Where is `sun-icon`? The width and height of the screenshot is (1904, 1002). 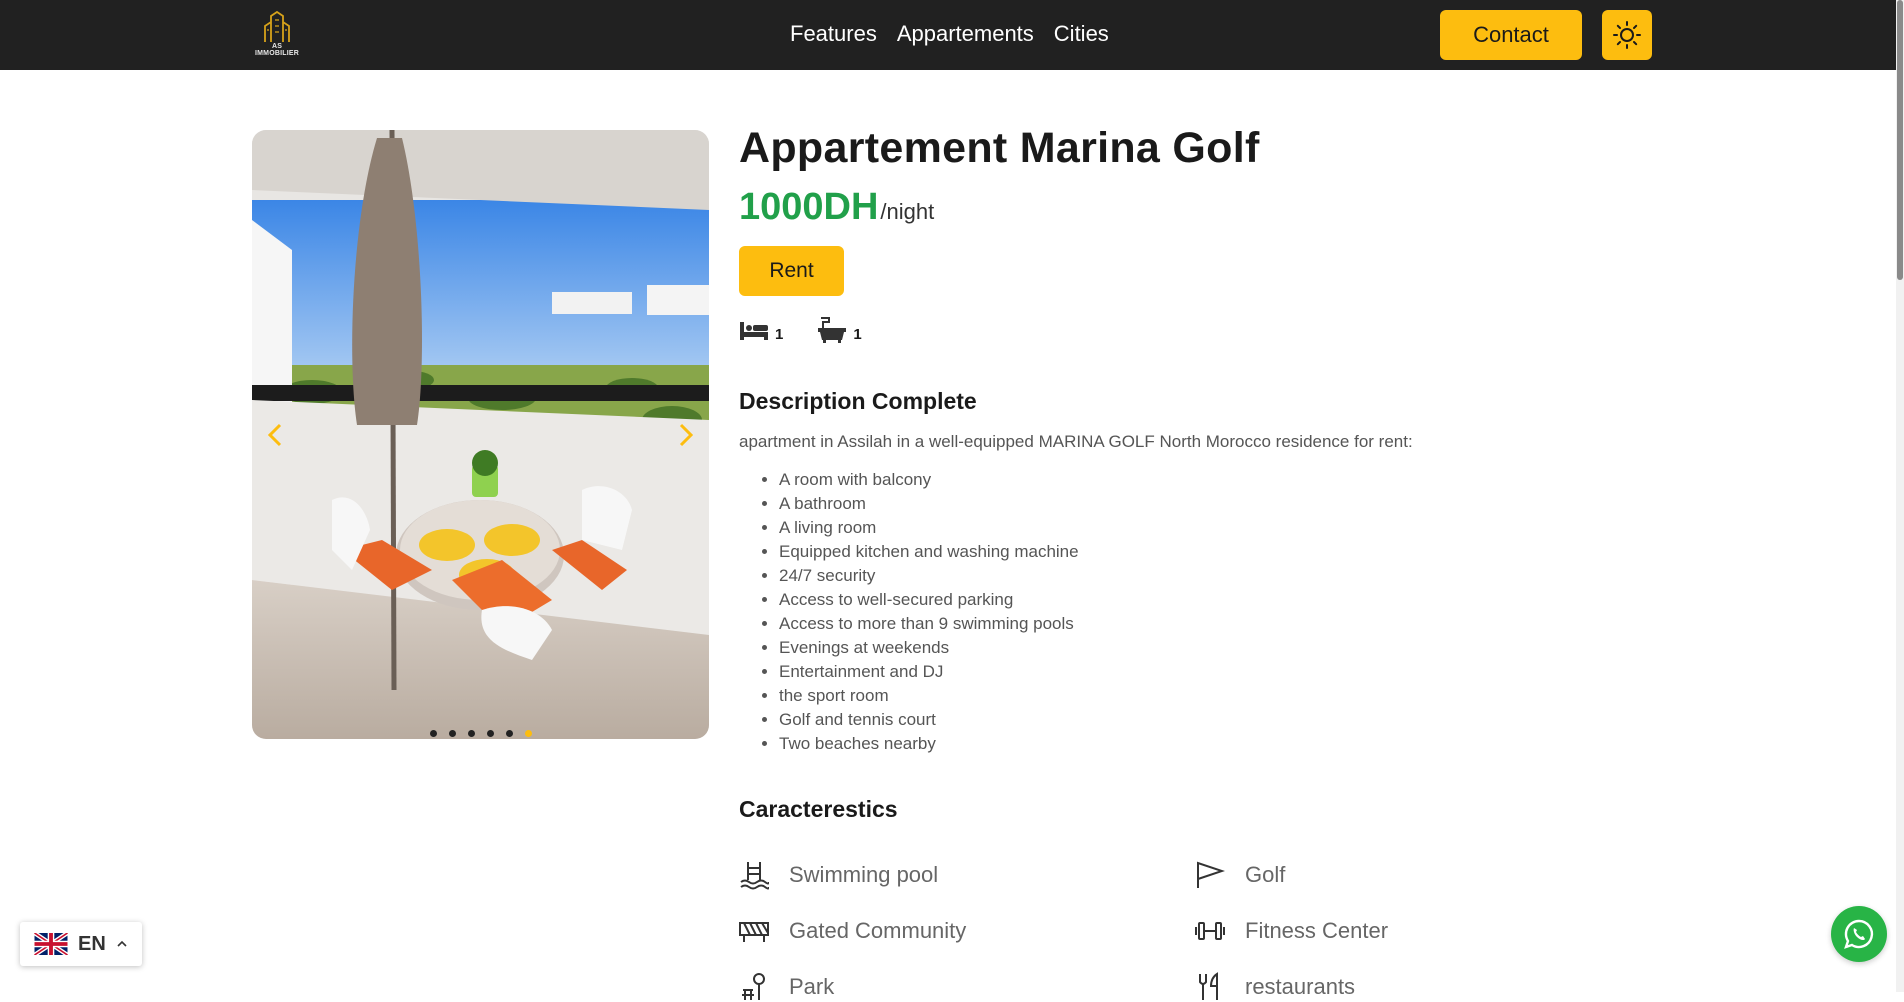
sun-icon is located at coordinates (1627, 35).